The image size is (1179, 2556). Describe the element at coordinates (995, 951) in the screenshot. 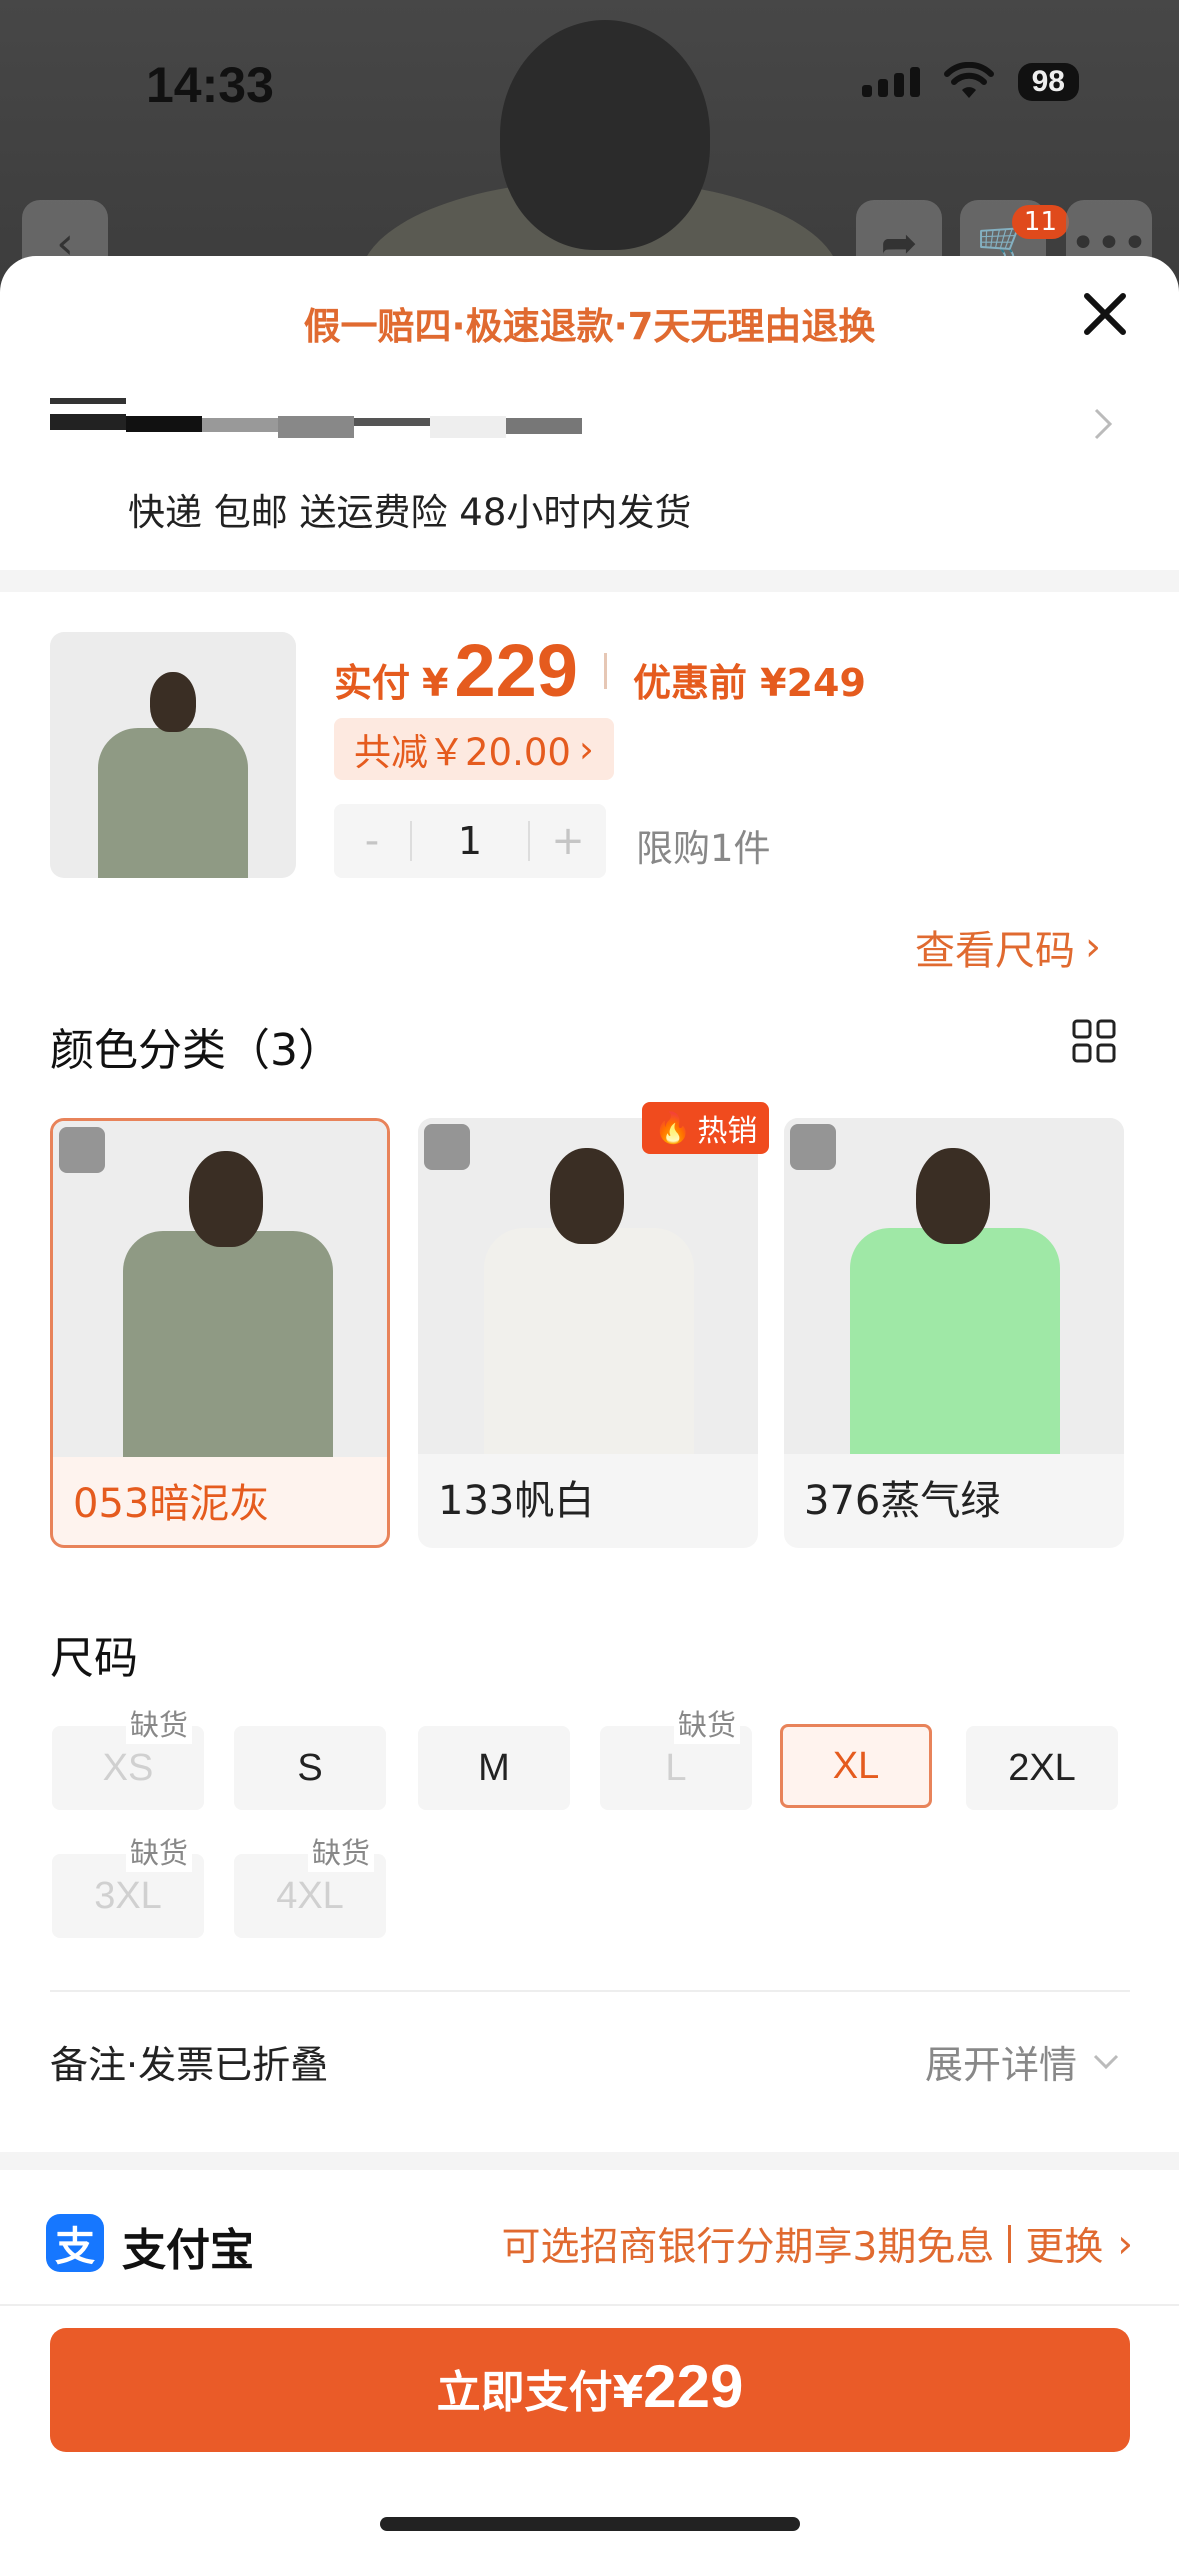

I see `size-chart-label: 查看尺码` at that location.